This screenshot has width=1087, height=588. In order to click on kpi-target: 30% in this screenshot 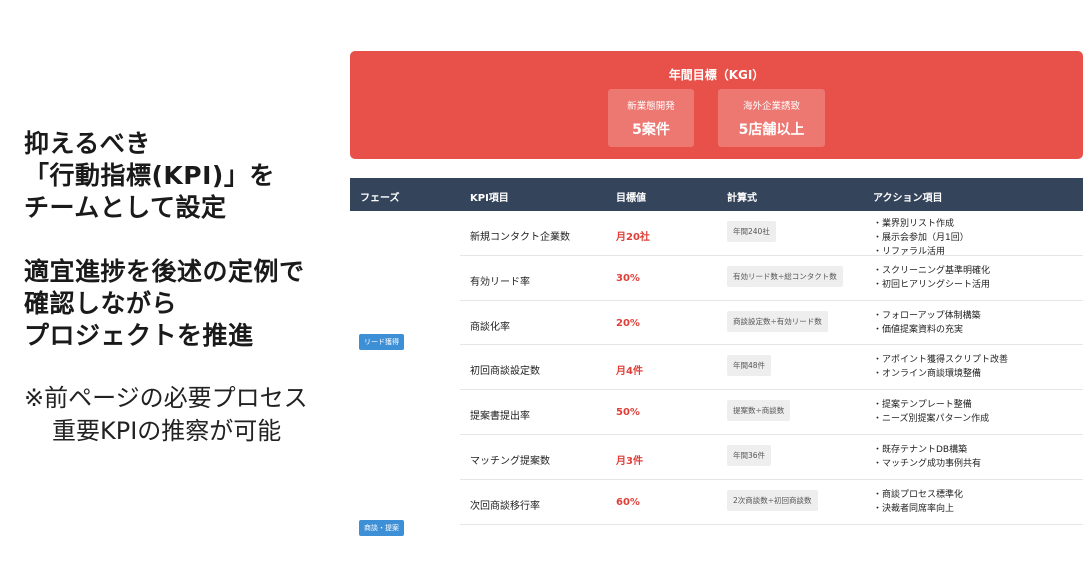, I will do `click(628, 278)`.